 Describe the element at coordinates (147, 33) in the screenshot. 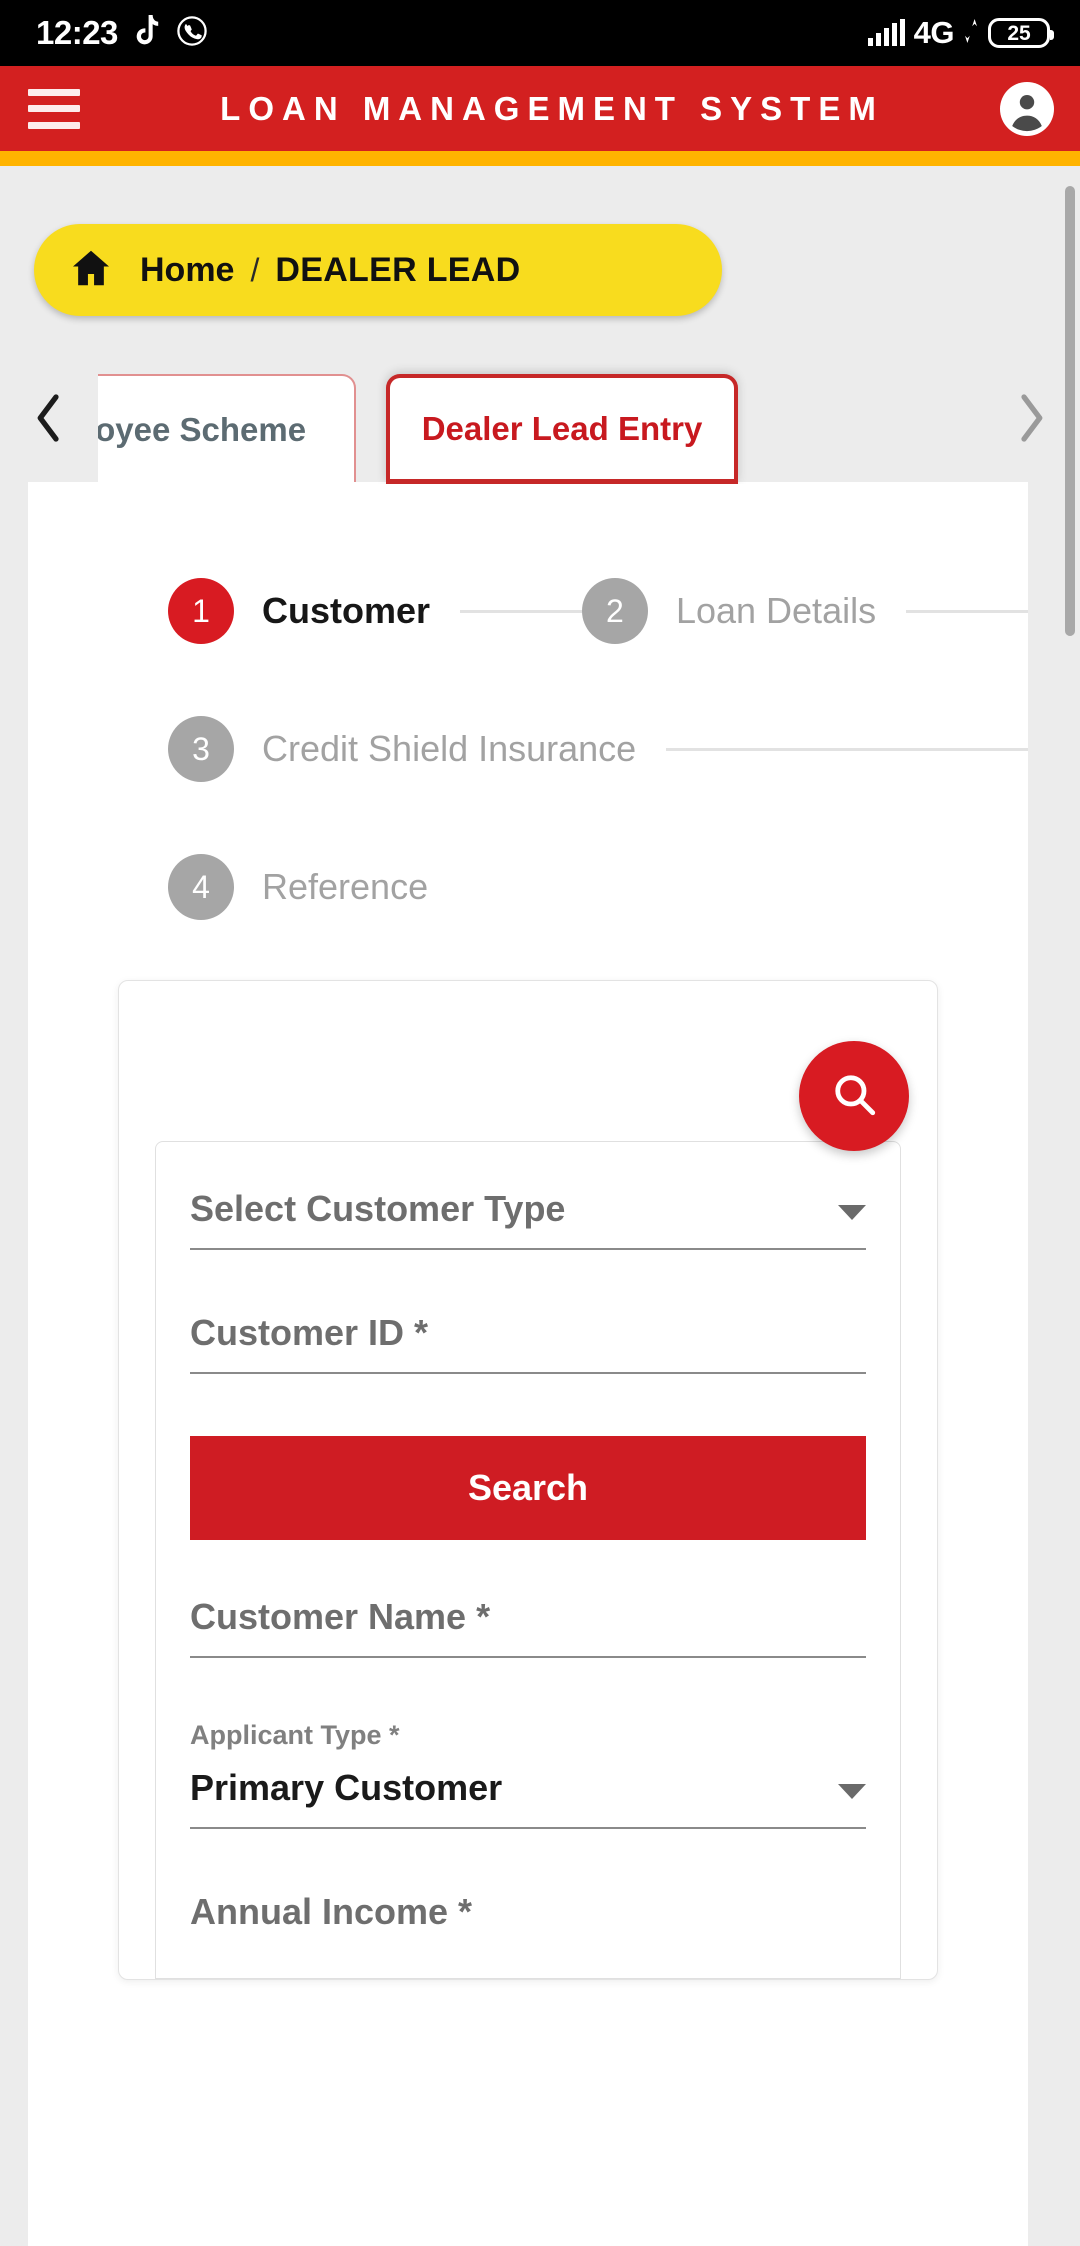

I see `tiktok-icon` at that location.